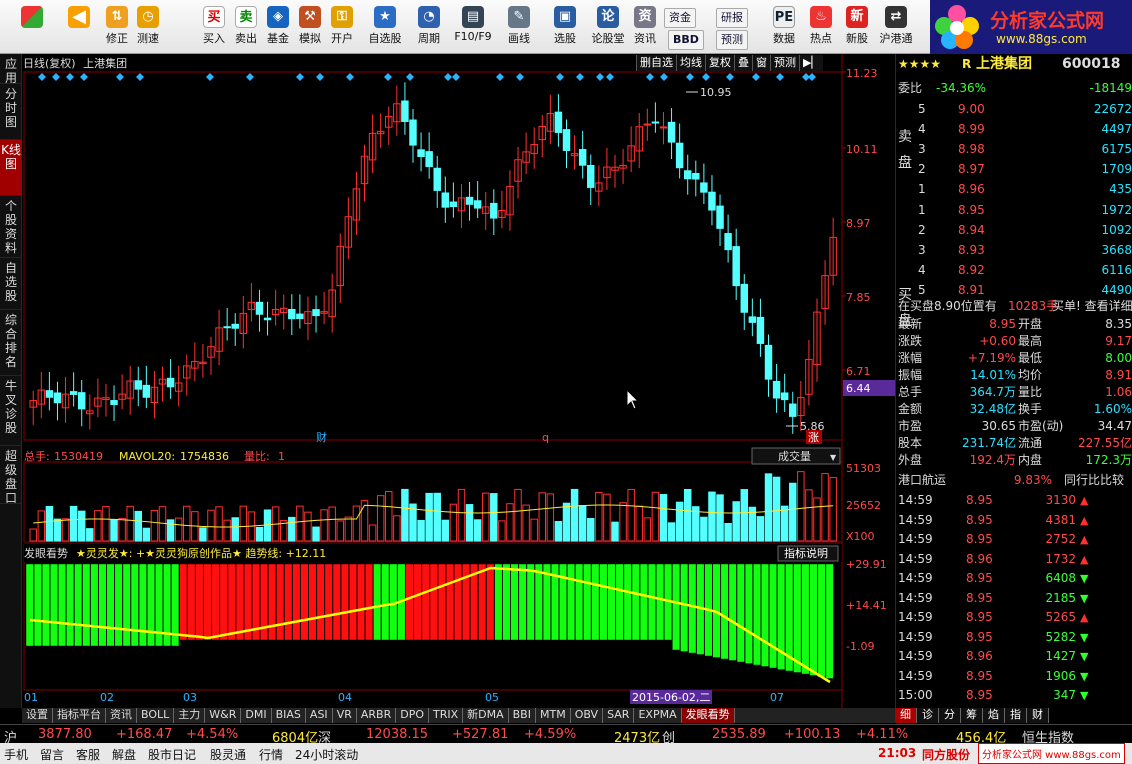  What do you see at coordinates (857, 28) in the screenshot?
I see `new-stock-button: 新新股` at bounding box center [857, 28].